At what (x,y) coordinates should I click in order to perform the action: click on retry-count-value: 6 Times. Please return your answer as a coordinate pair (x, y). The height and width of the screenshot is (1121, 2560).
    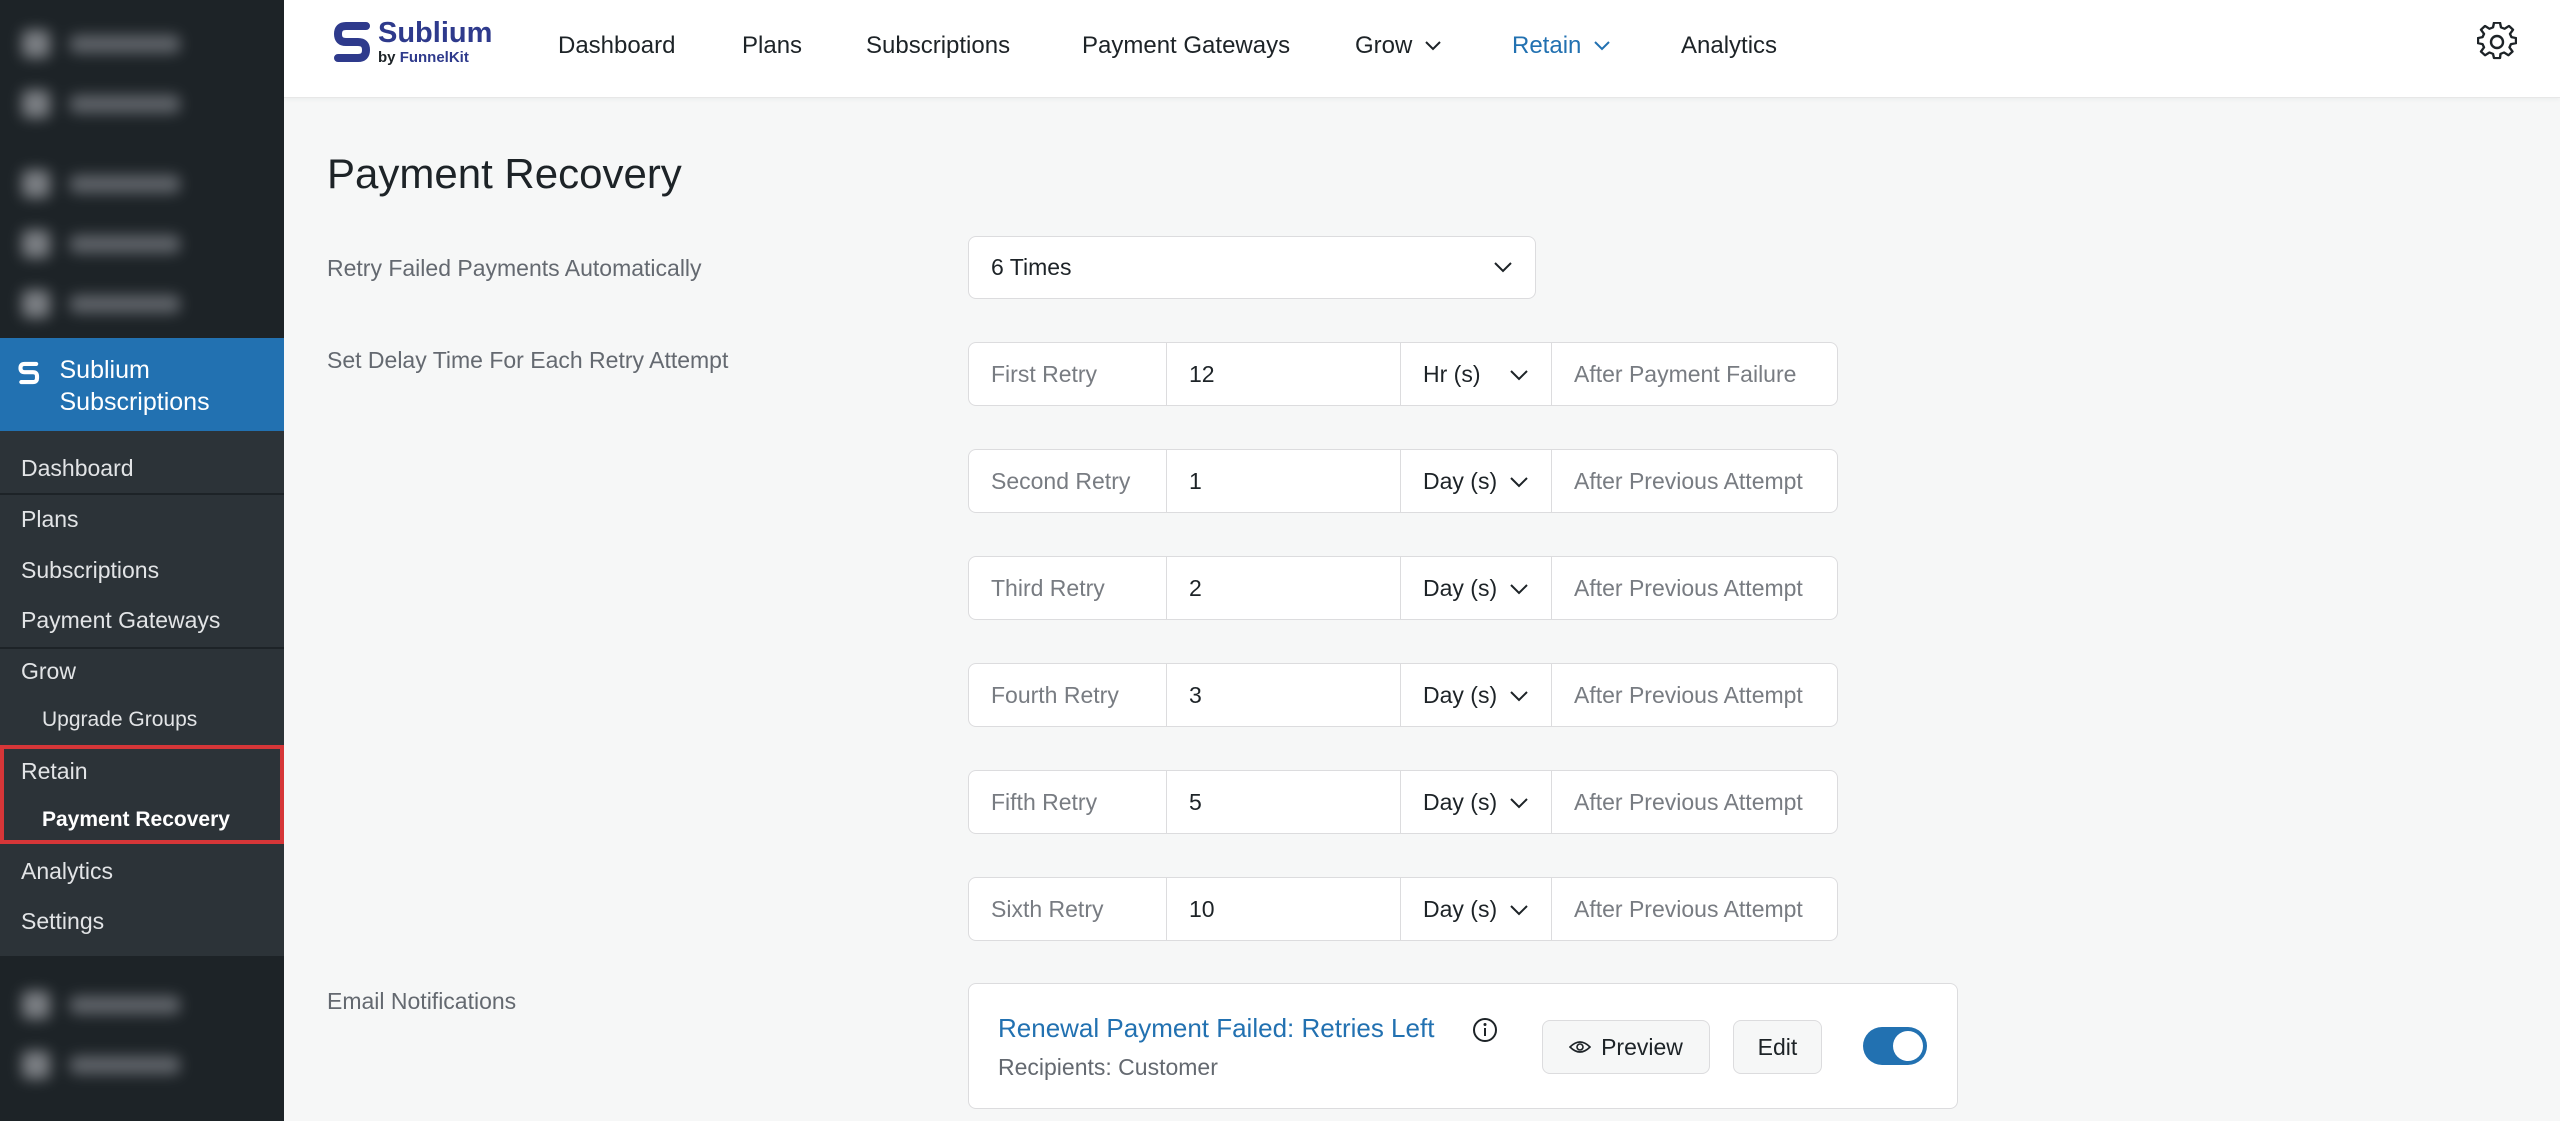
    Looking at the image, I should click on (1031, 267).